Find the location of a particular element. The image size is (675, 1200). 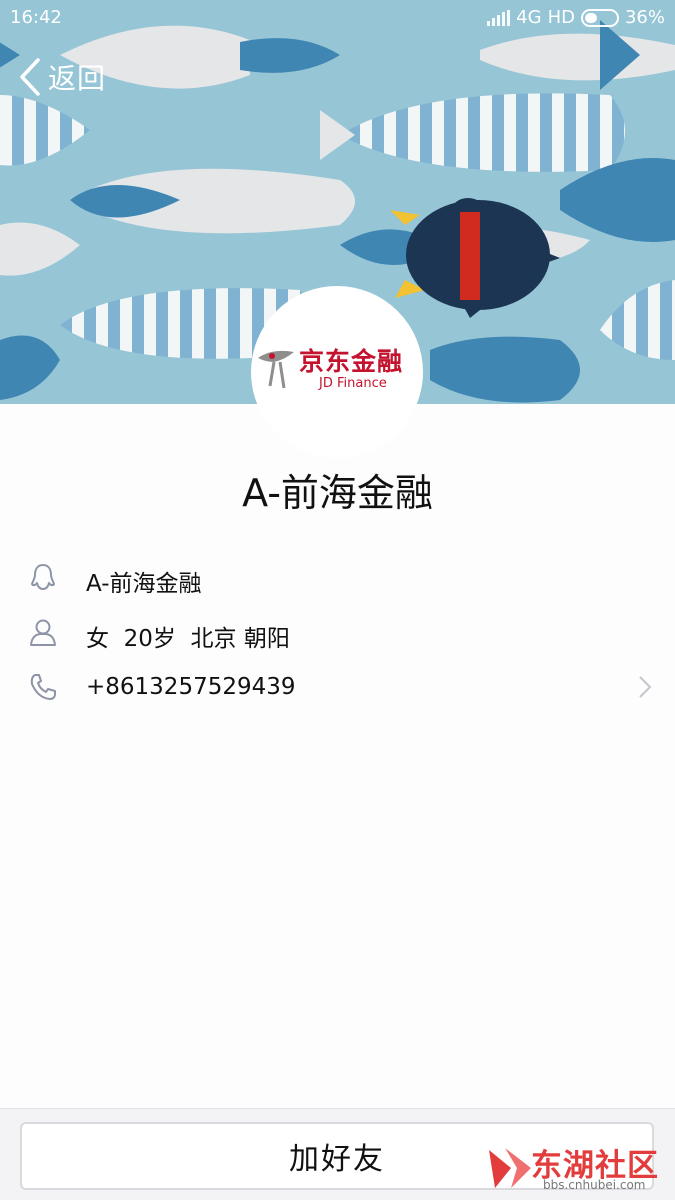

back-button: 返回 is located at coordinates (61, 77).